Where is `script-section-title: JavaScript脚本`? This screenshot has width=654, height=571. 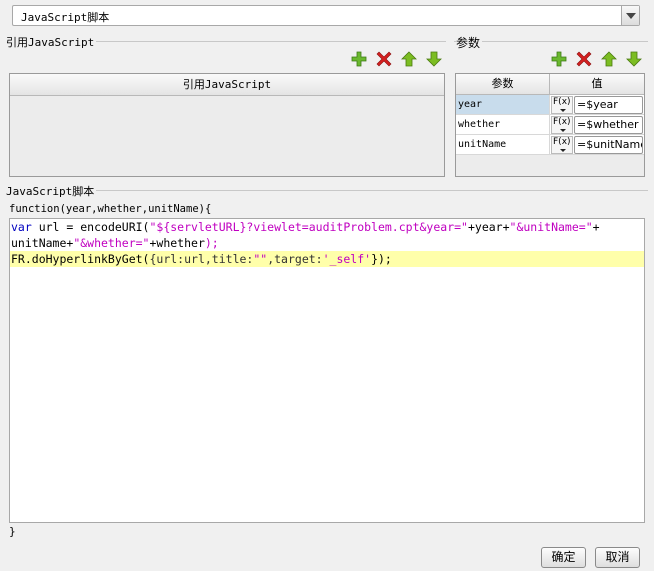 script-section-title: JavaScript脚本 is located at coordinates (51, 191).